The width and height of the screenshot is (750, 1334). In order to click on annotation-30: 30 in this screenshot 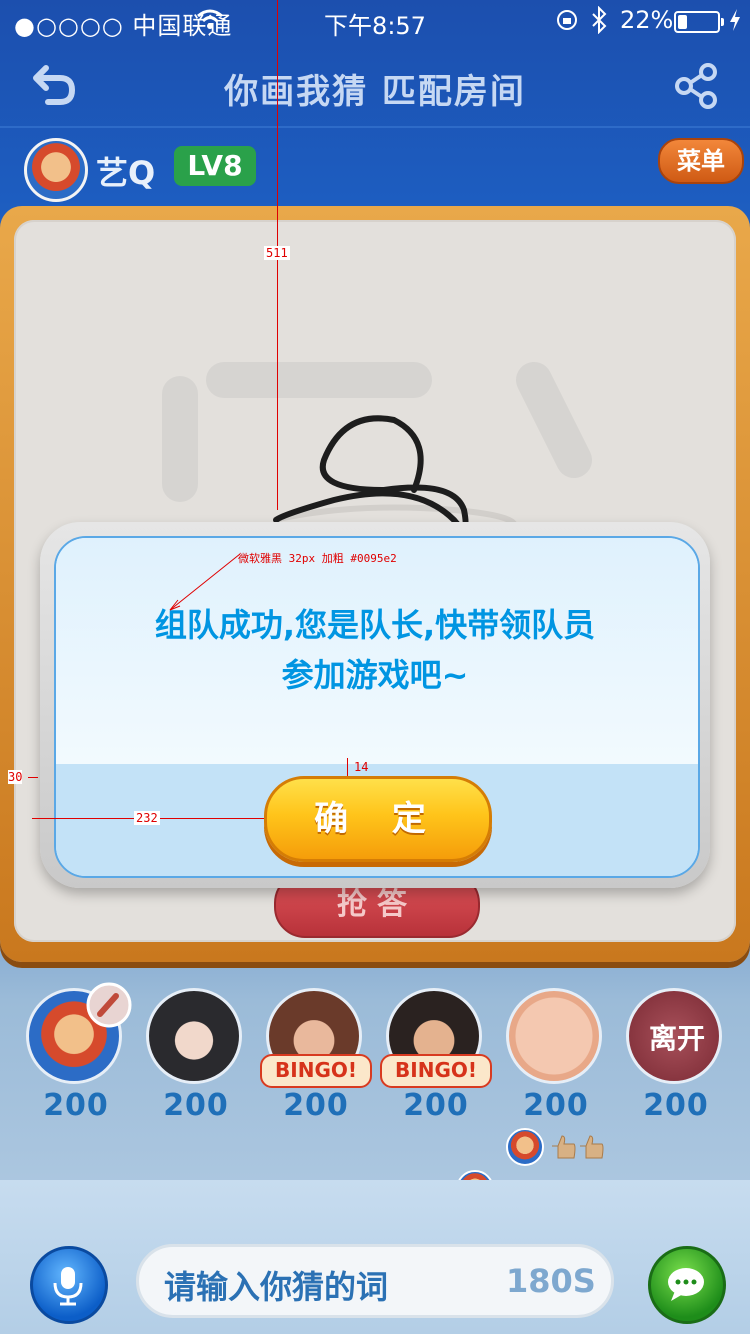, I will do `click(15, 777)`.